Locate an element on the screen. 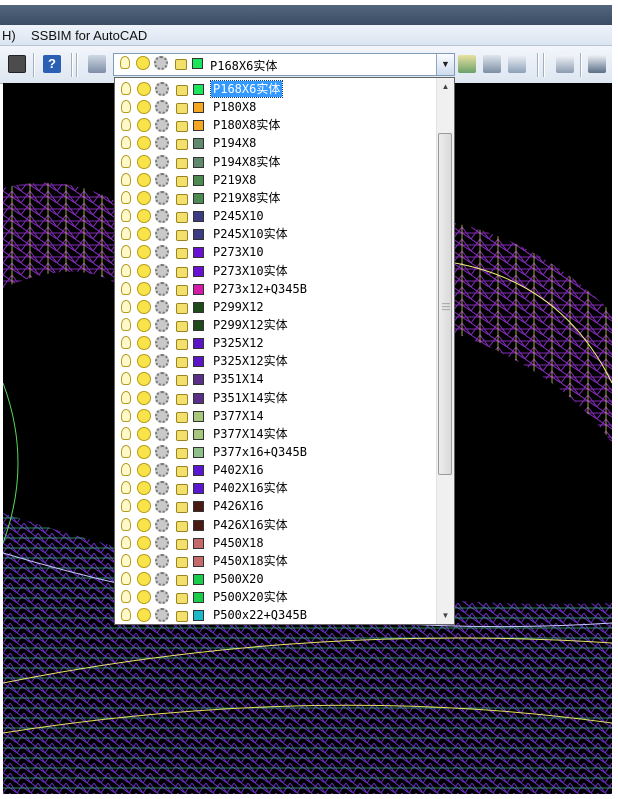 The image size is (618, 799). layer-list-item: P299X12实体 is located at coordinates (276, 325).